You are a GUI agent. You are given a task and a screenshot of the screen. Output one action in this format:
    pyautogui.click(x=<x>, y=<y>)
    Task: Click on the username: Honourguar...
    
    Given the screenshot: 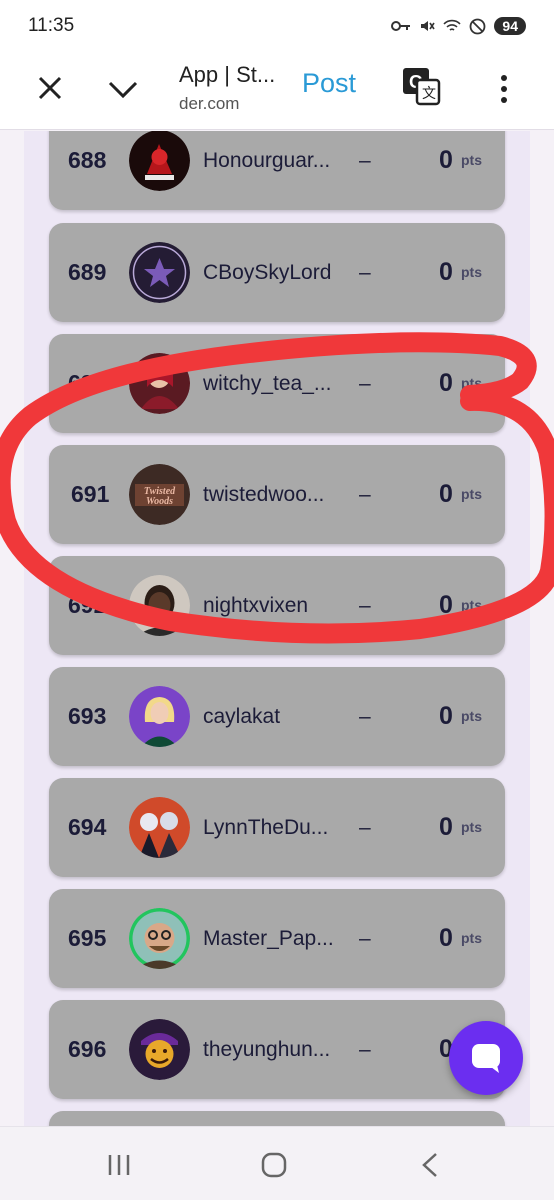 What is the action you would take?
    pyautogui.click(x=267, y=160)
    